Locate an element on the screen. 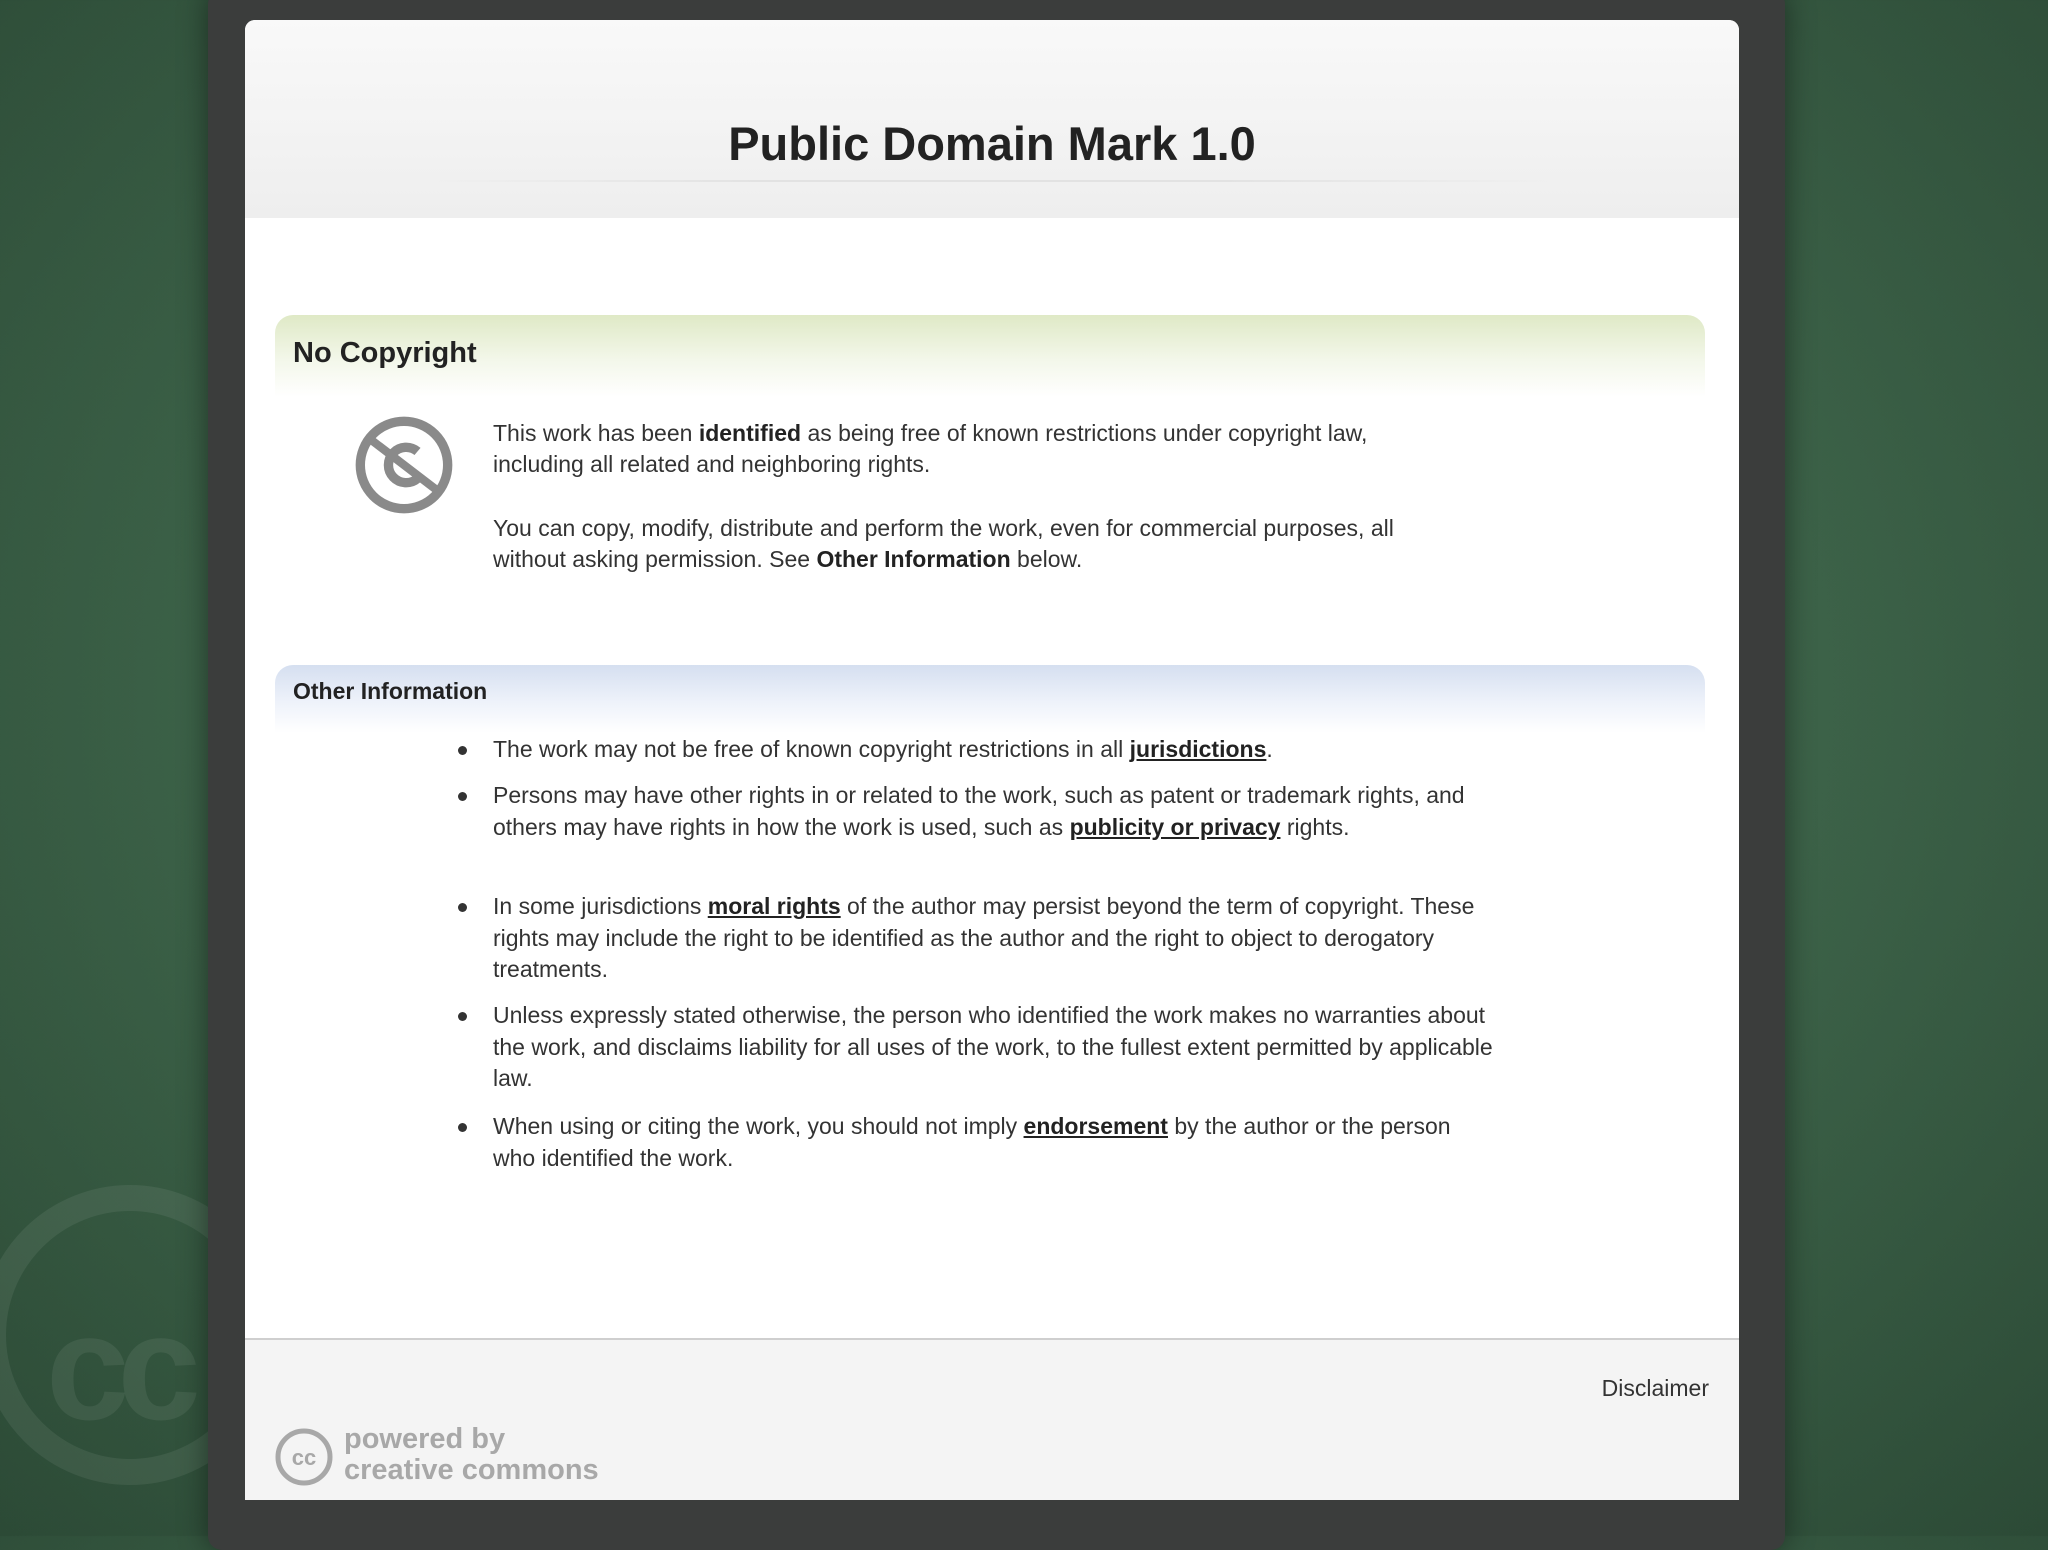  endorsement-link: endorsement is located at coordinates (1096, 1126).